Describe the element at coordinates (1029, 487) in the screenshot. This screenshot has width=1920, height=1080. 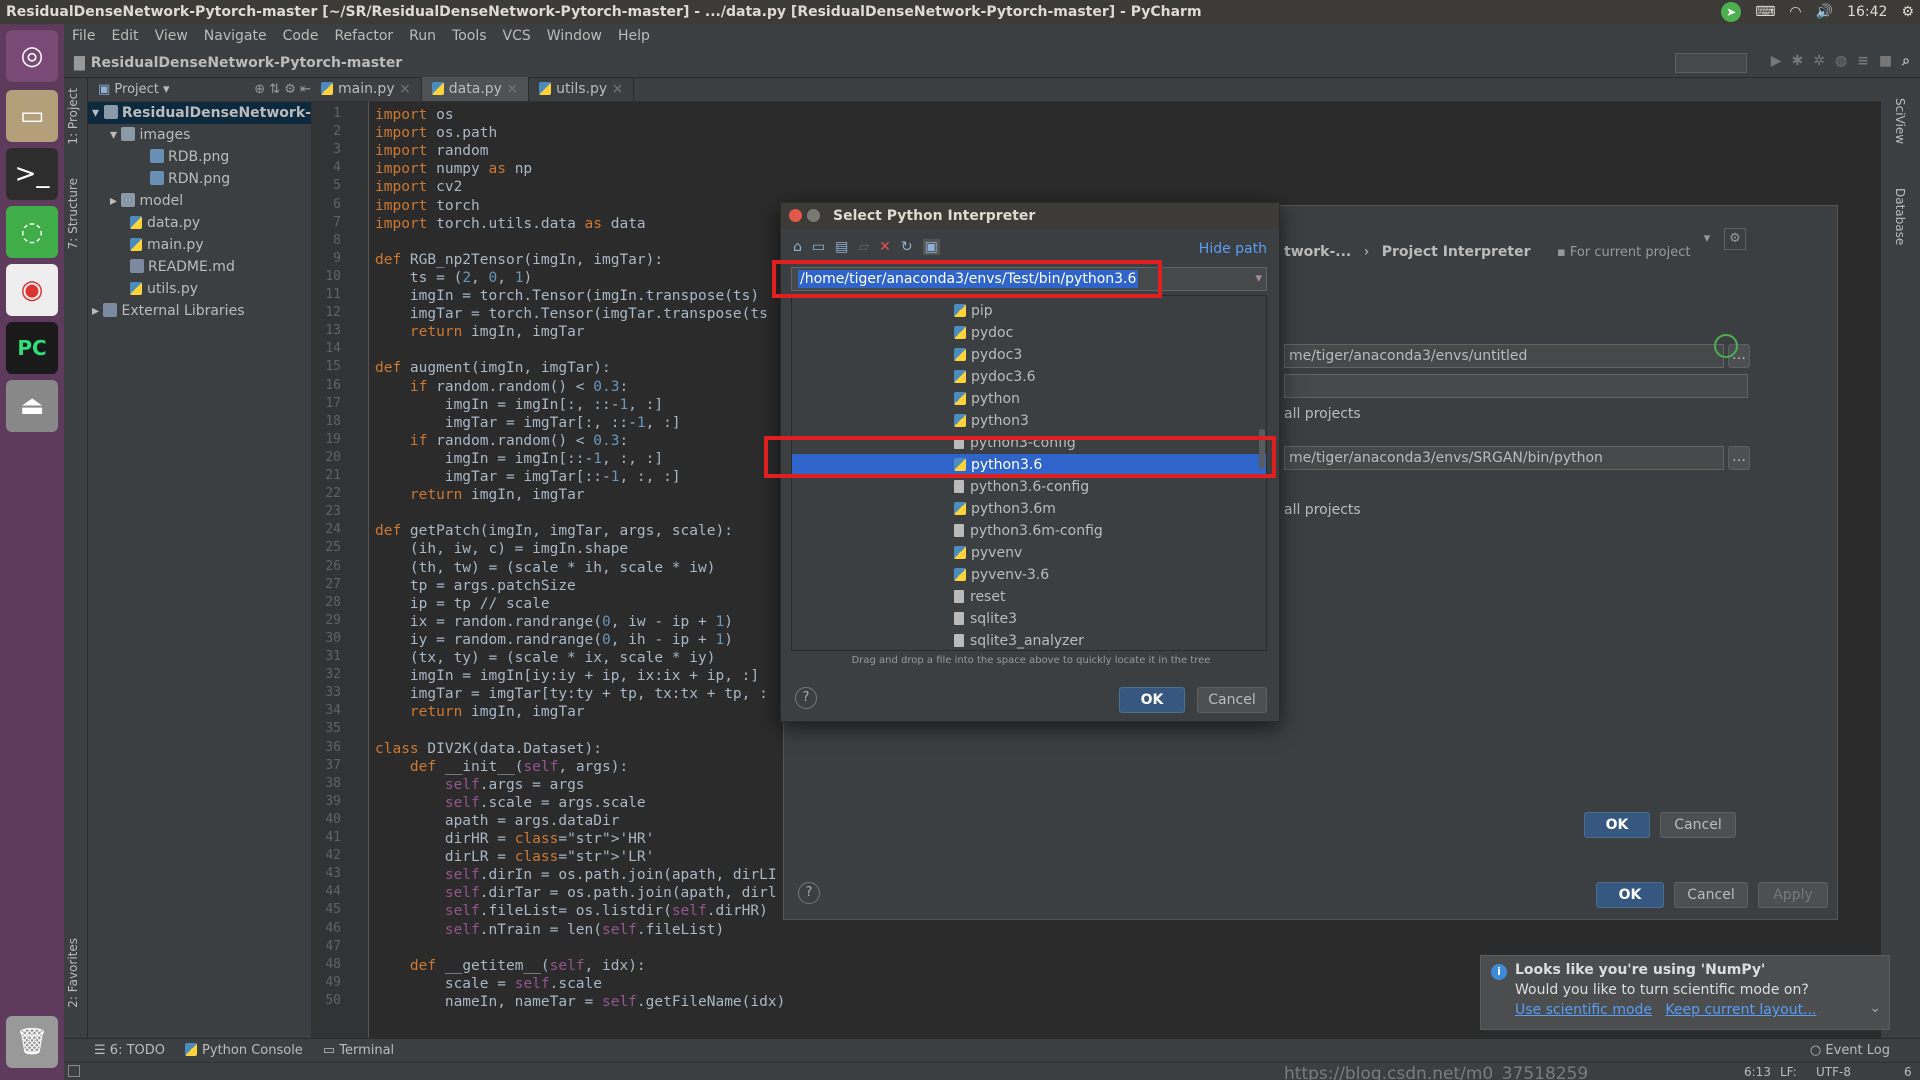
I see `file-row: python3.6-config` at that location.